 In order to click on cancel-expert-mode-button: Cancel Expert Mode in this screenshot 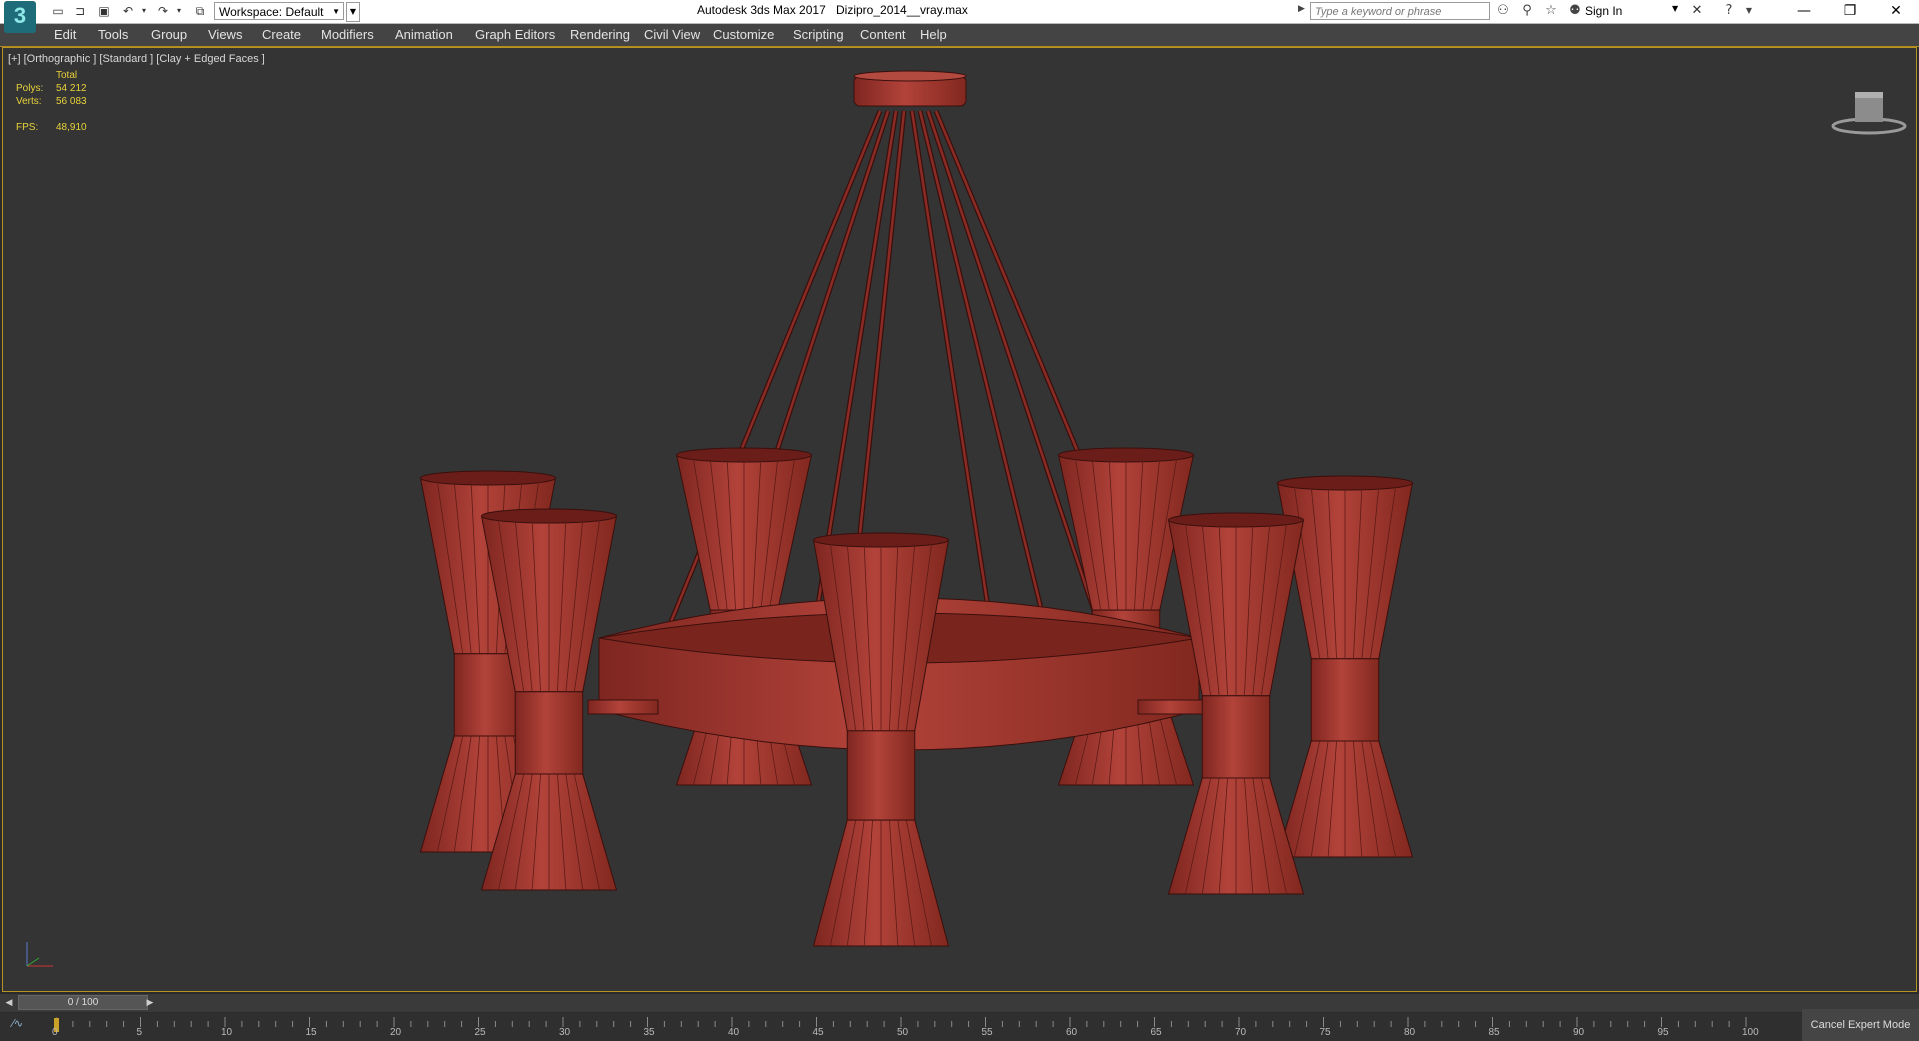, I will do `click(1860, 1025)`.